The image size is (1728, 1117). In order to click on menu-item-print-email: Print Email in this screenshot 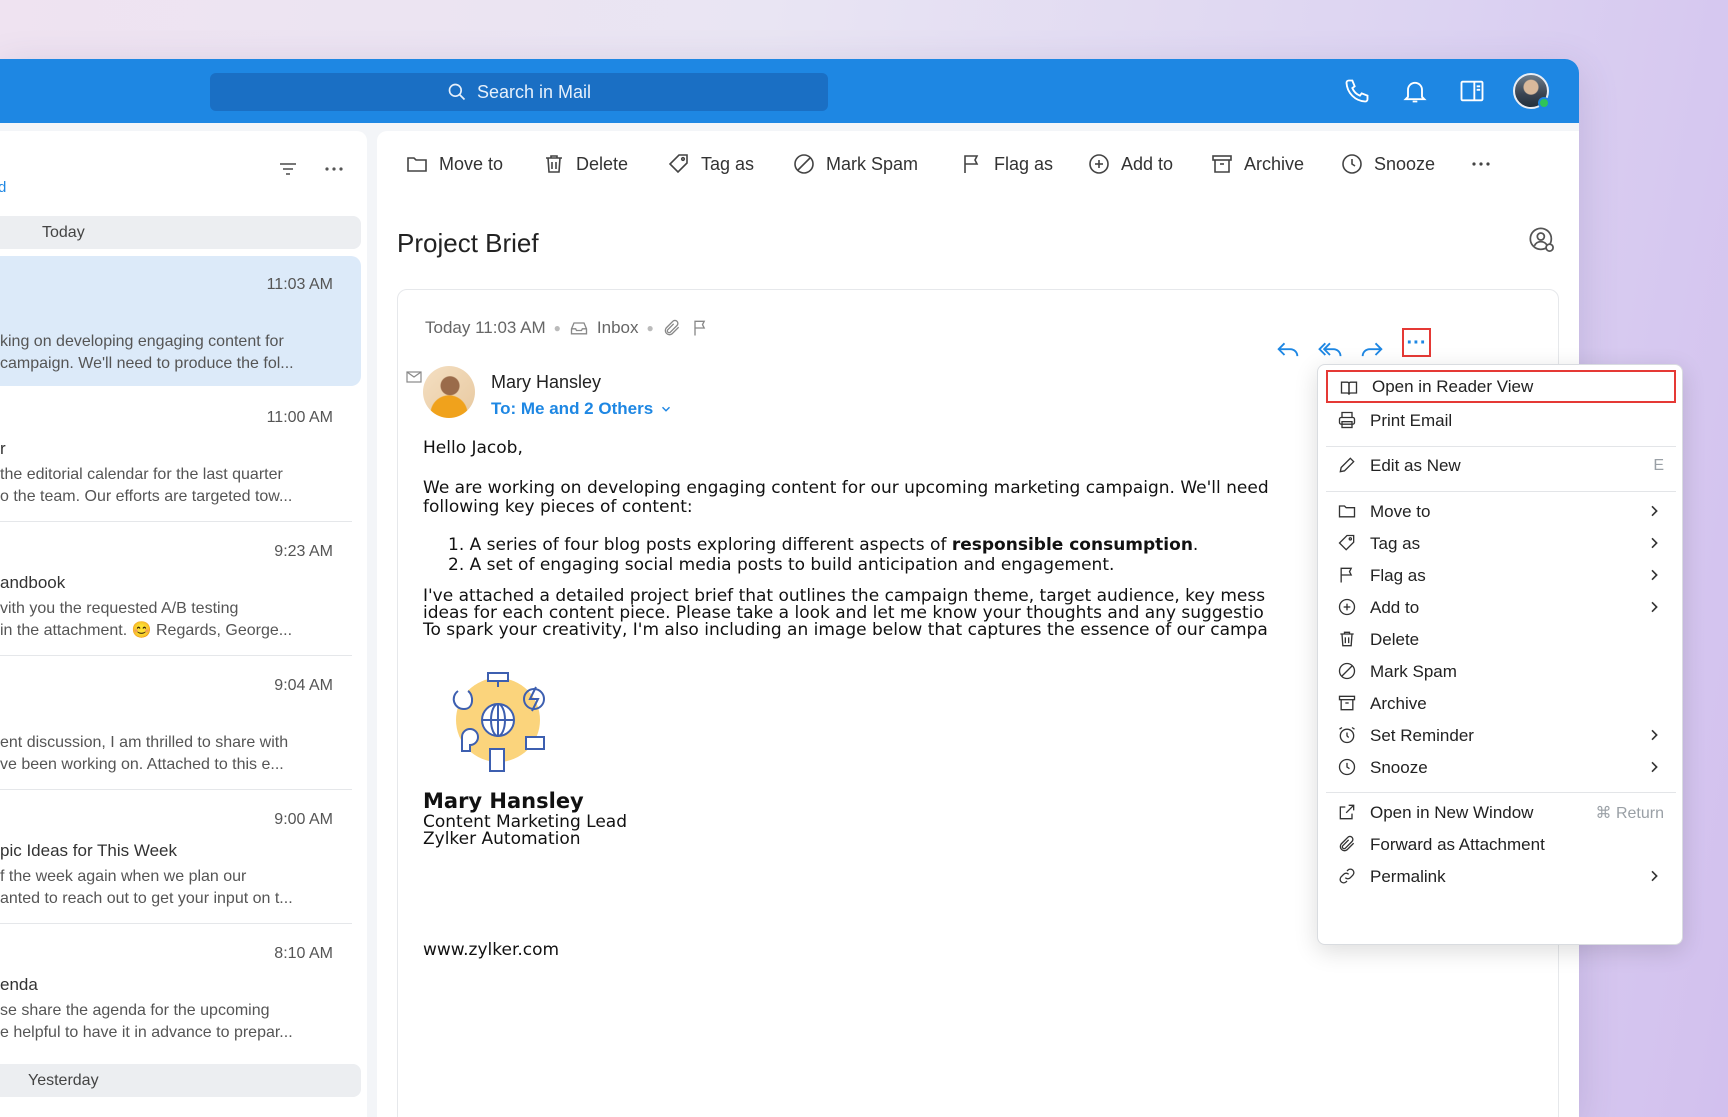, I will do `click(1501, 420)`.